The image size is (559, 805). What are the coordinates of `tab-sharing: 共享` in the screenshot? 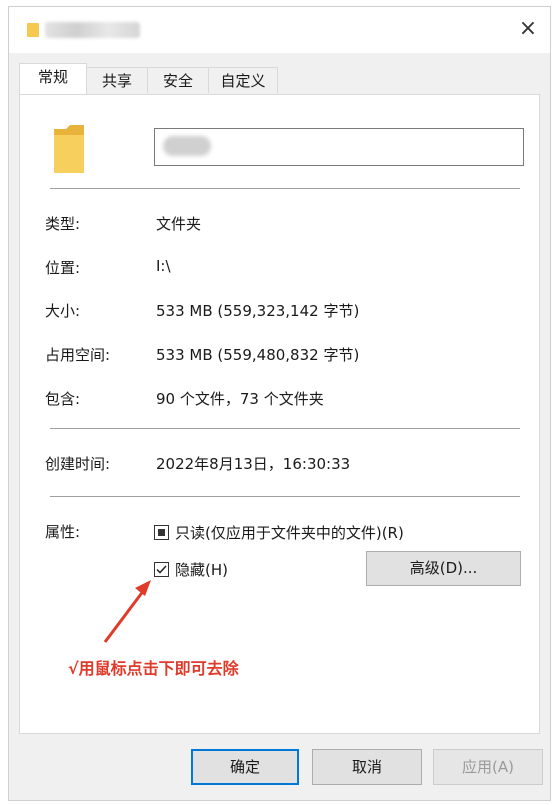 It's located at (117, 80).